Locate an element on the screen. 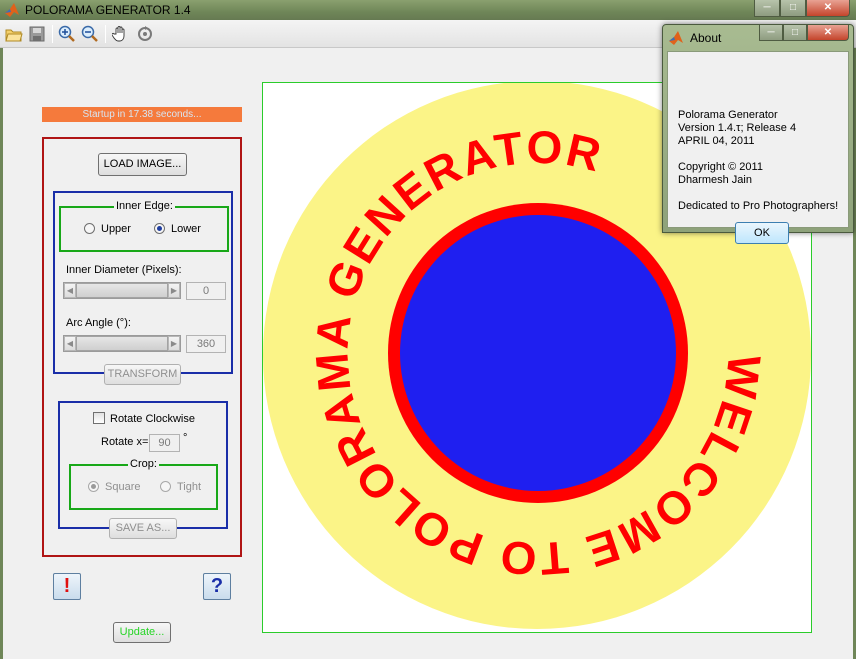  arc-angle-value: 360 is located at coordinates (206, 344).